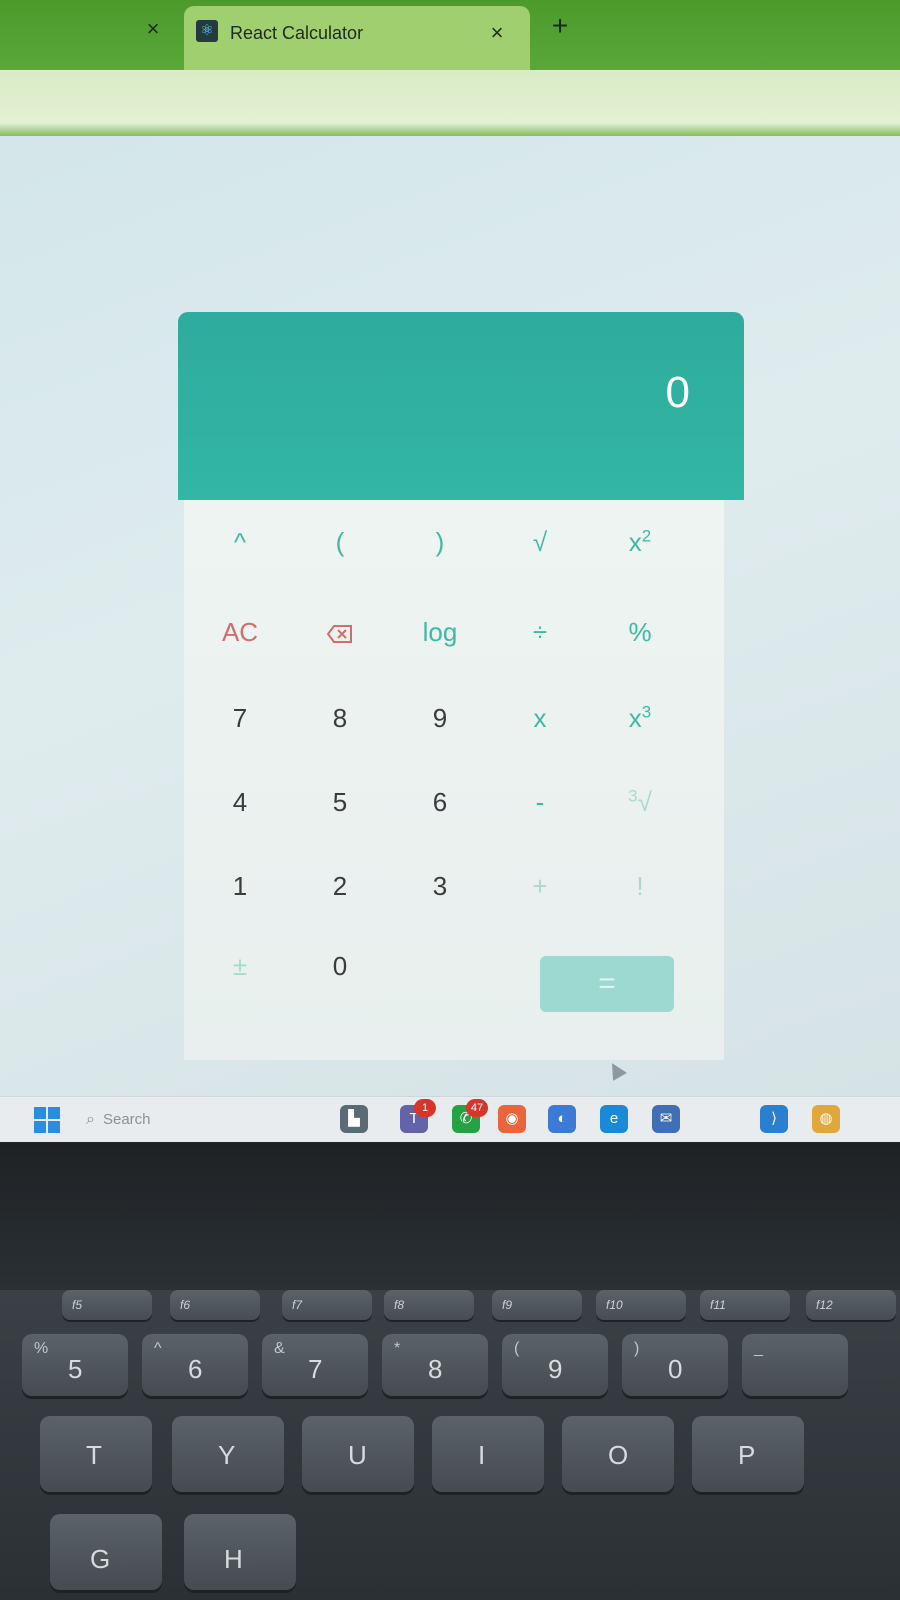  I want to click on new-tab-button: +, so click(560, 26).